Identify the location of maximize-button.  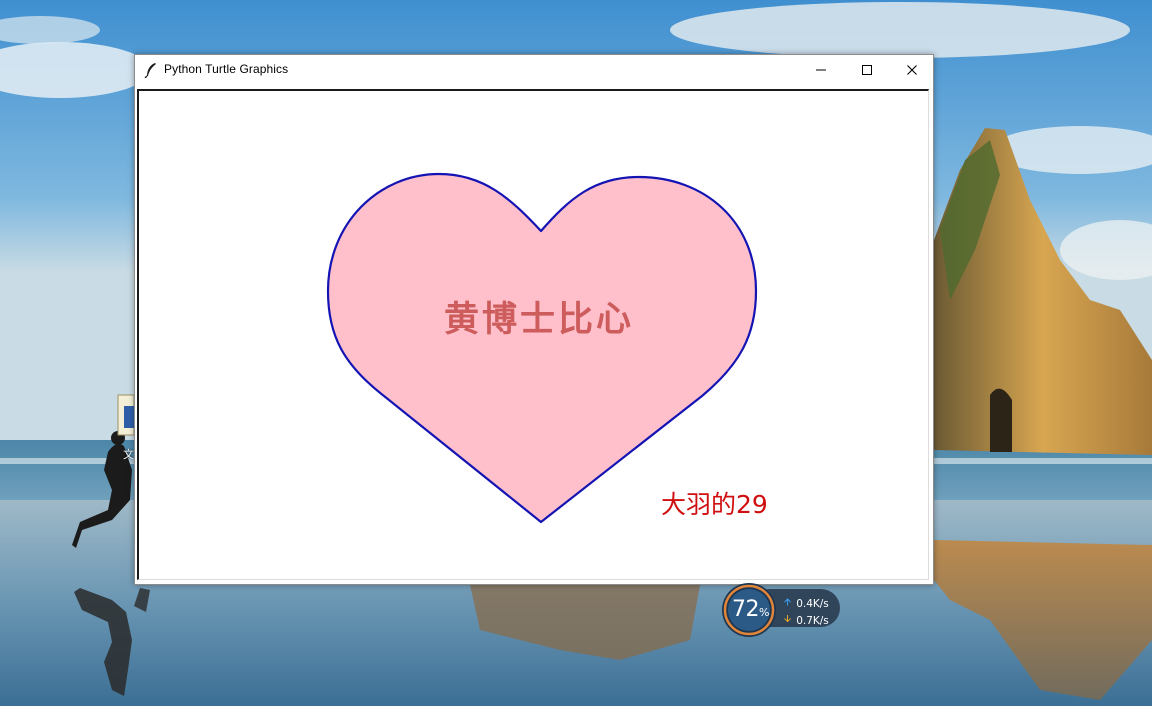
(867, 70).